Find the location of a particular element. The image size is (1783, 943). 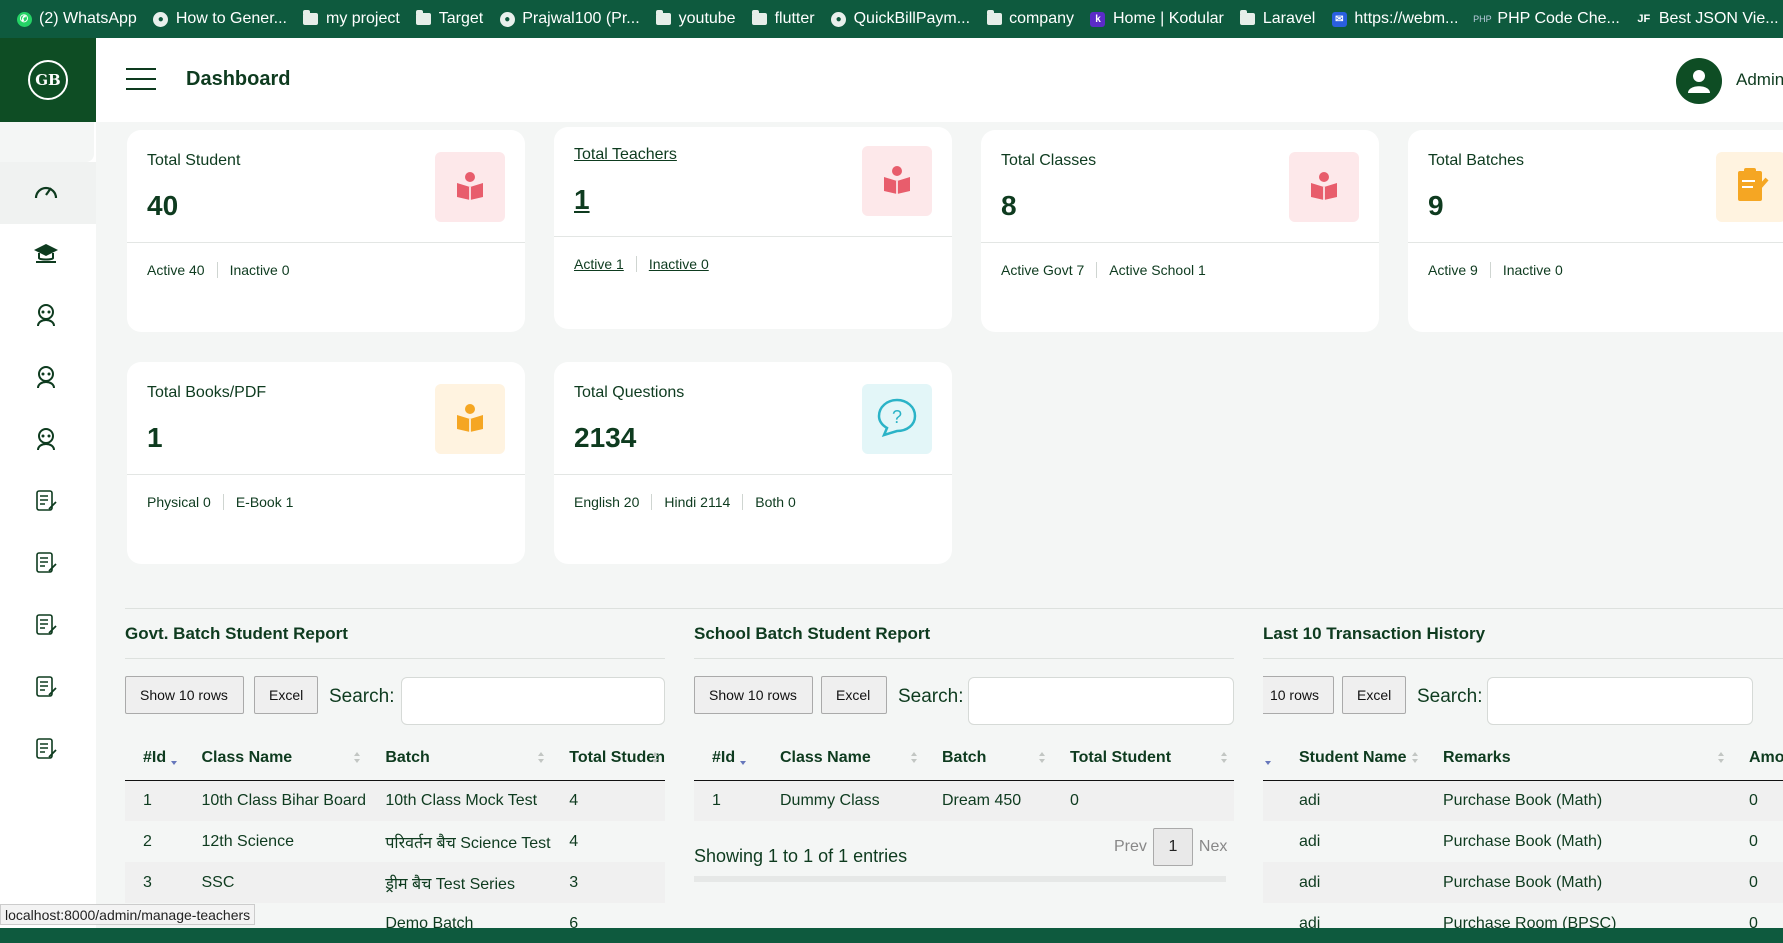

card-icon-box is located at coordinates (1749, 187).